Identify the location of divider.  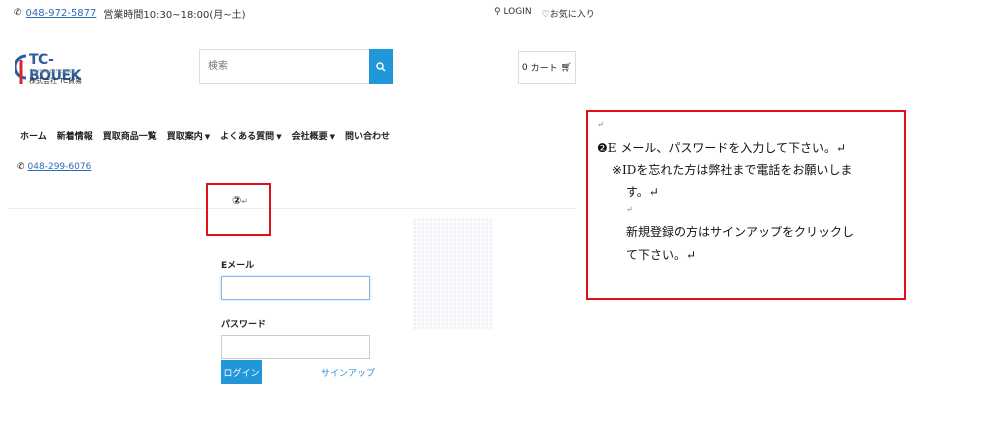
(292, 208).